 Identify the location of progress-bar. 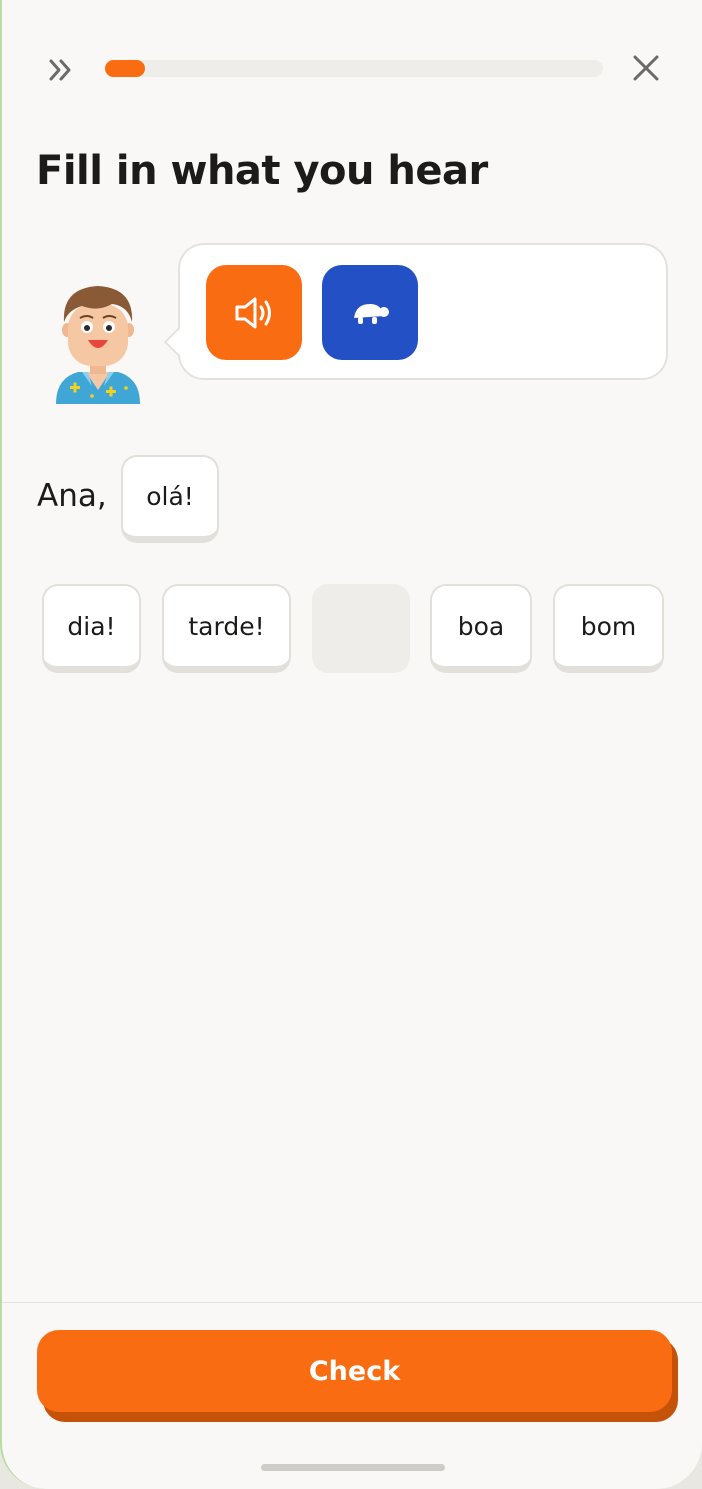
(354, 68).